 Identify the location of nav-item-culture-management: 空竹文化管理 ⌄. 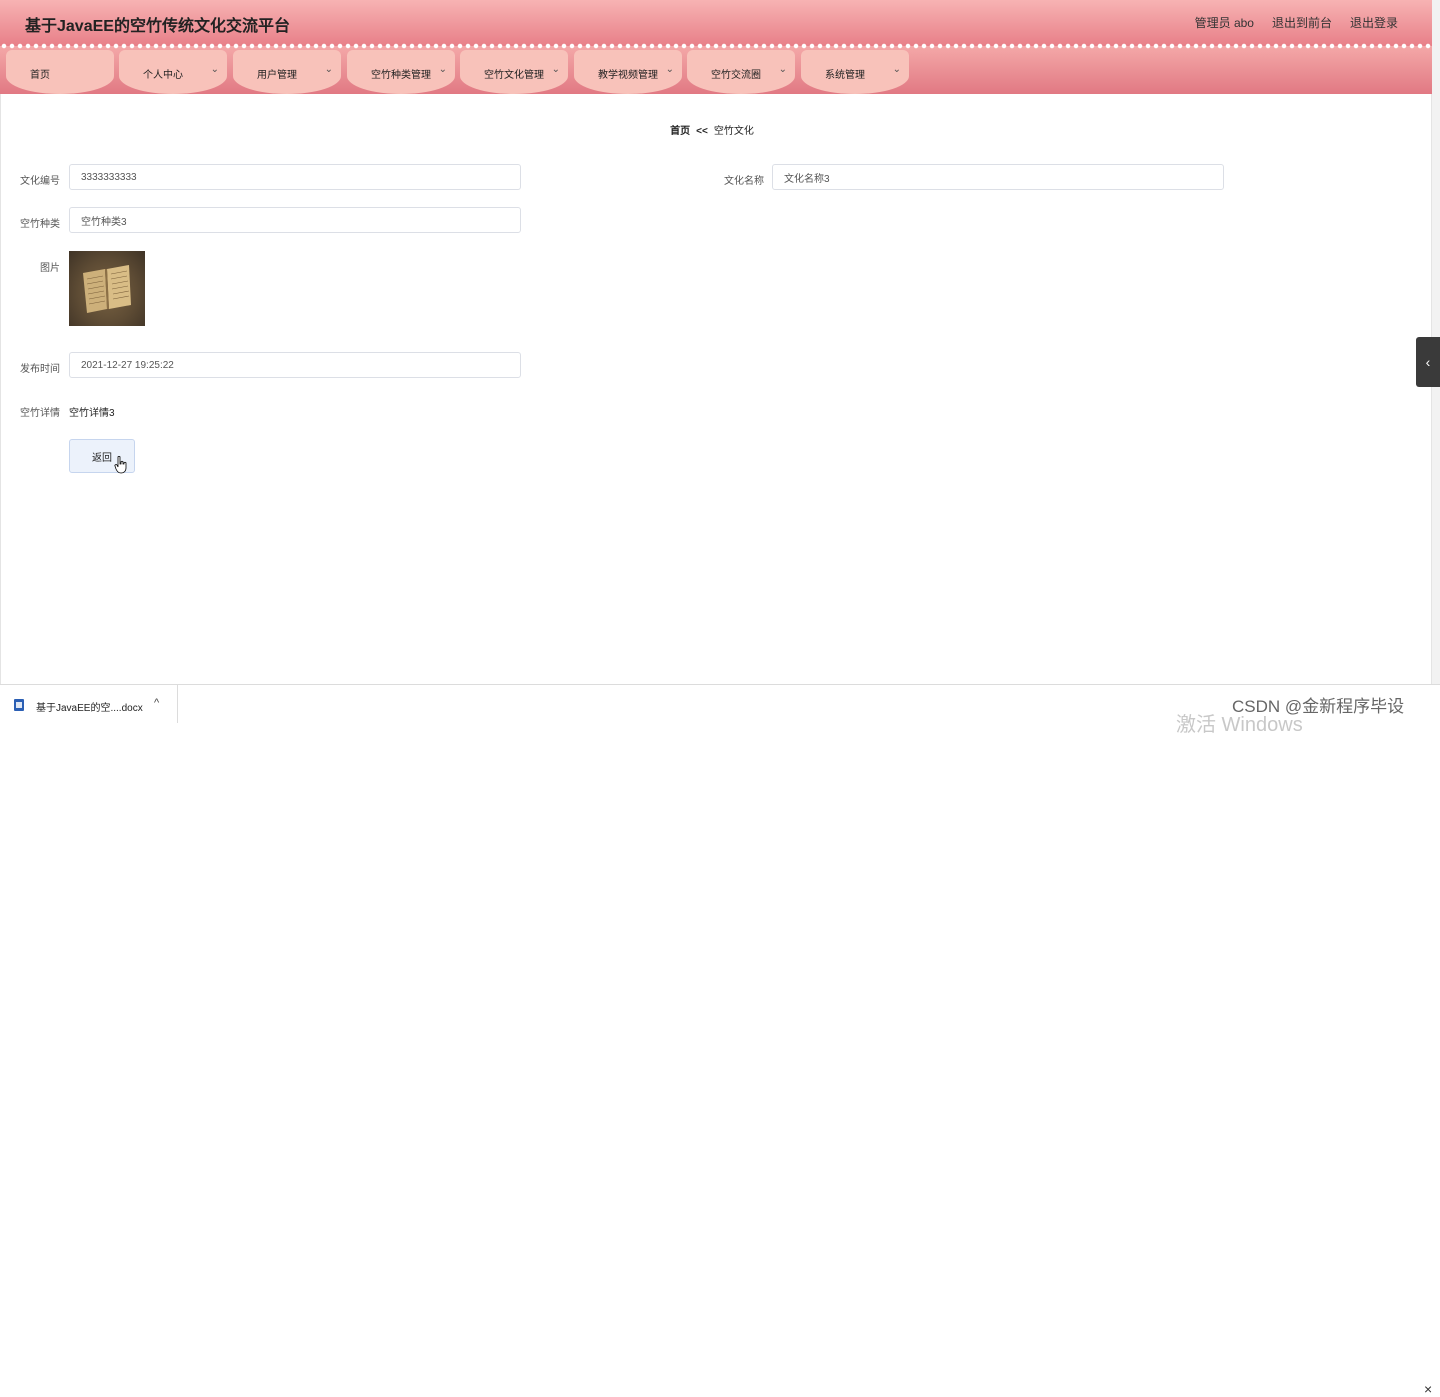
(514, 72).